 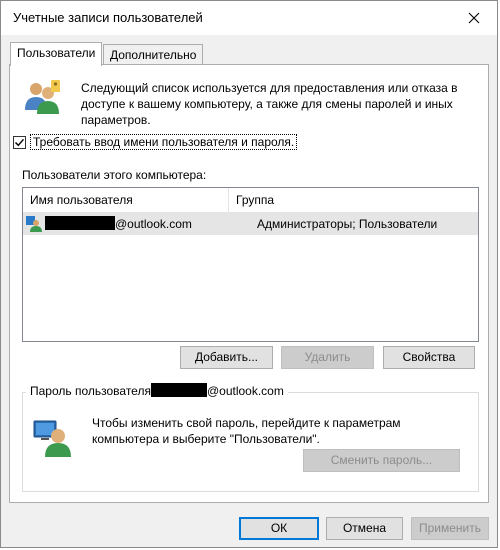 What do you see at coordinates (450, 528) in the screenshot?
I see `apply-button: Применить` at bounding box center [450, 528].